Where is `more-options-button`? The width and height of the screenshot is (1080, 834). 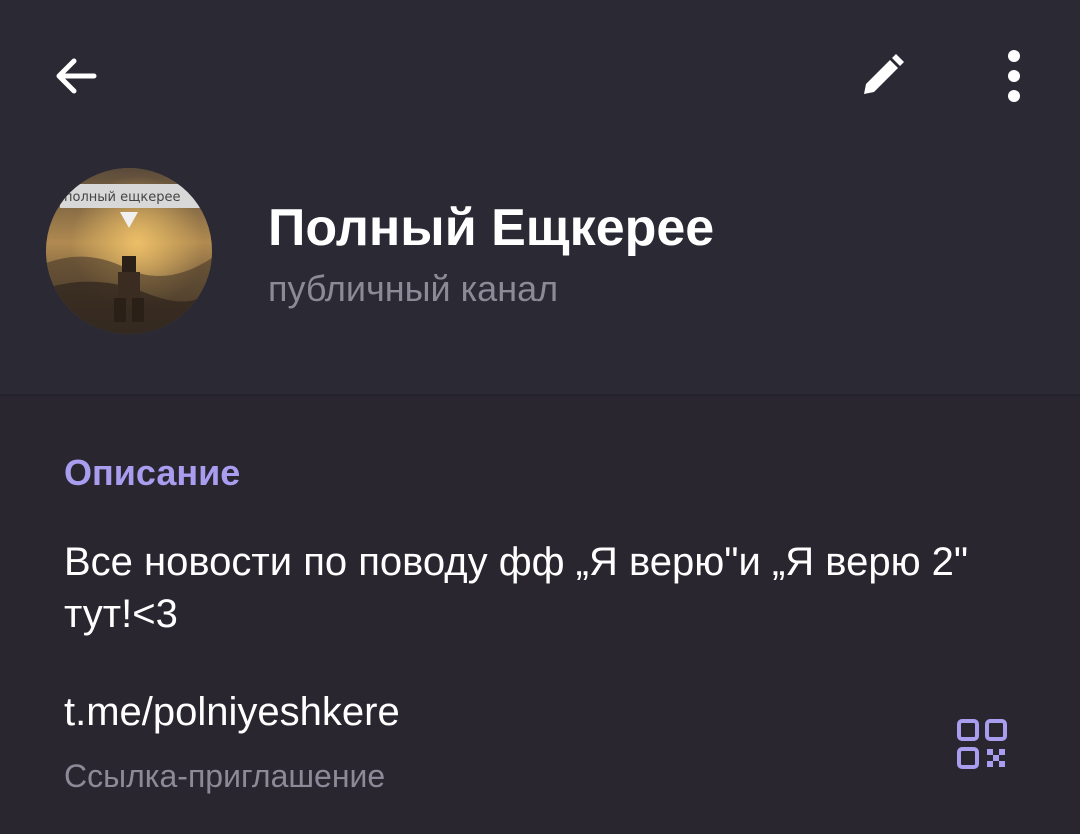 more-options-button is located at coordinates (1014, 76).